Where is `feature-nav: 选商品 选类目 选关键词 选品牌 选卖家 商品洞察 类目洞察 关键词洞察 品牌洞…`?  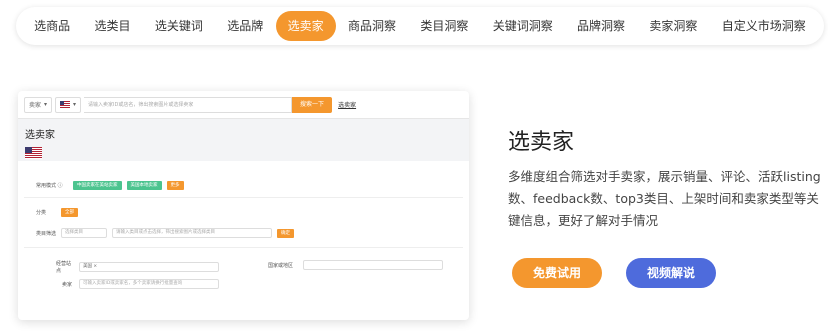 feature-nav: 选商品 选类目 选关键词 选品牌 选卖家 商品洞察 类目洞察 关键词洞察 品牌洞… is located at coordinates (420, 26).